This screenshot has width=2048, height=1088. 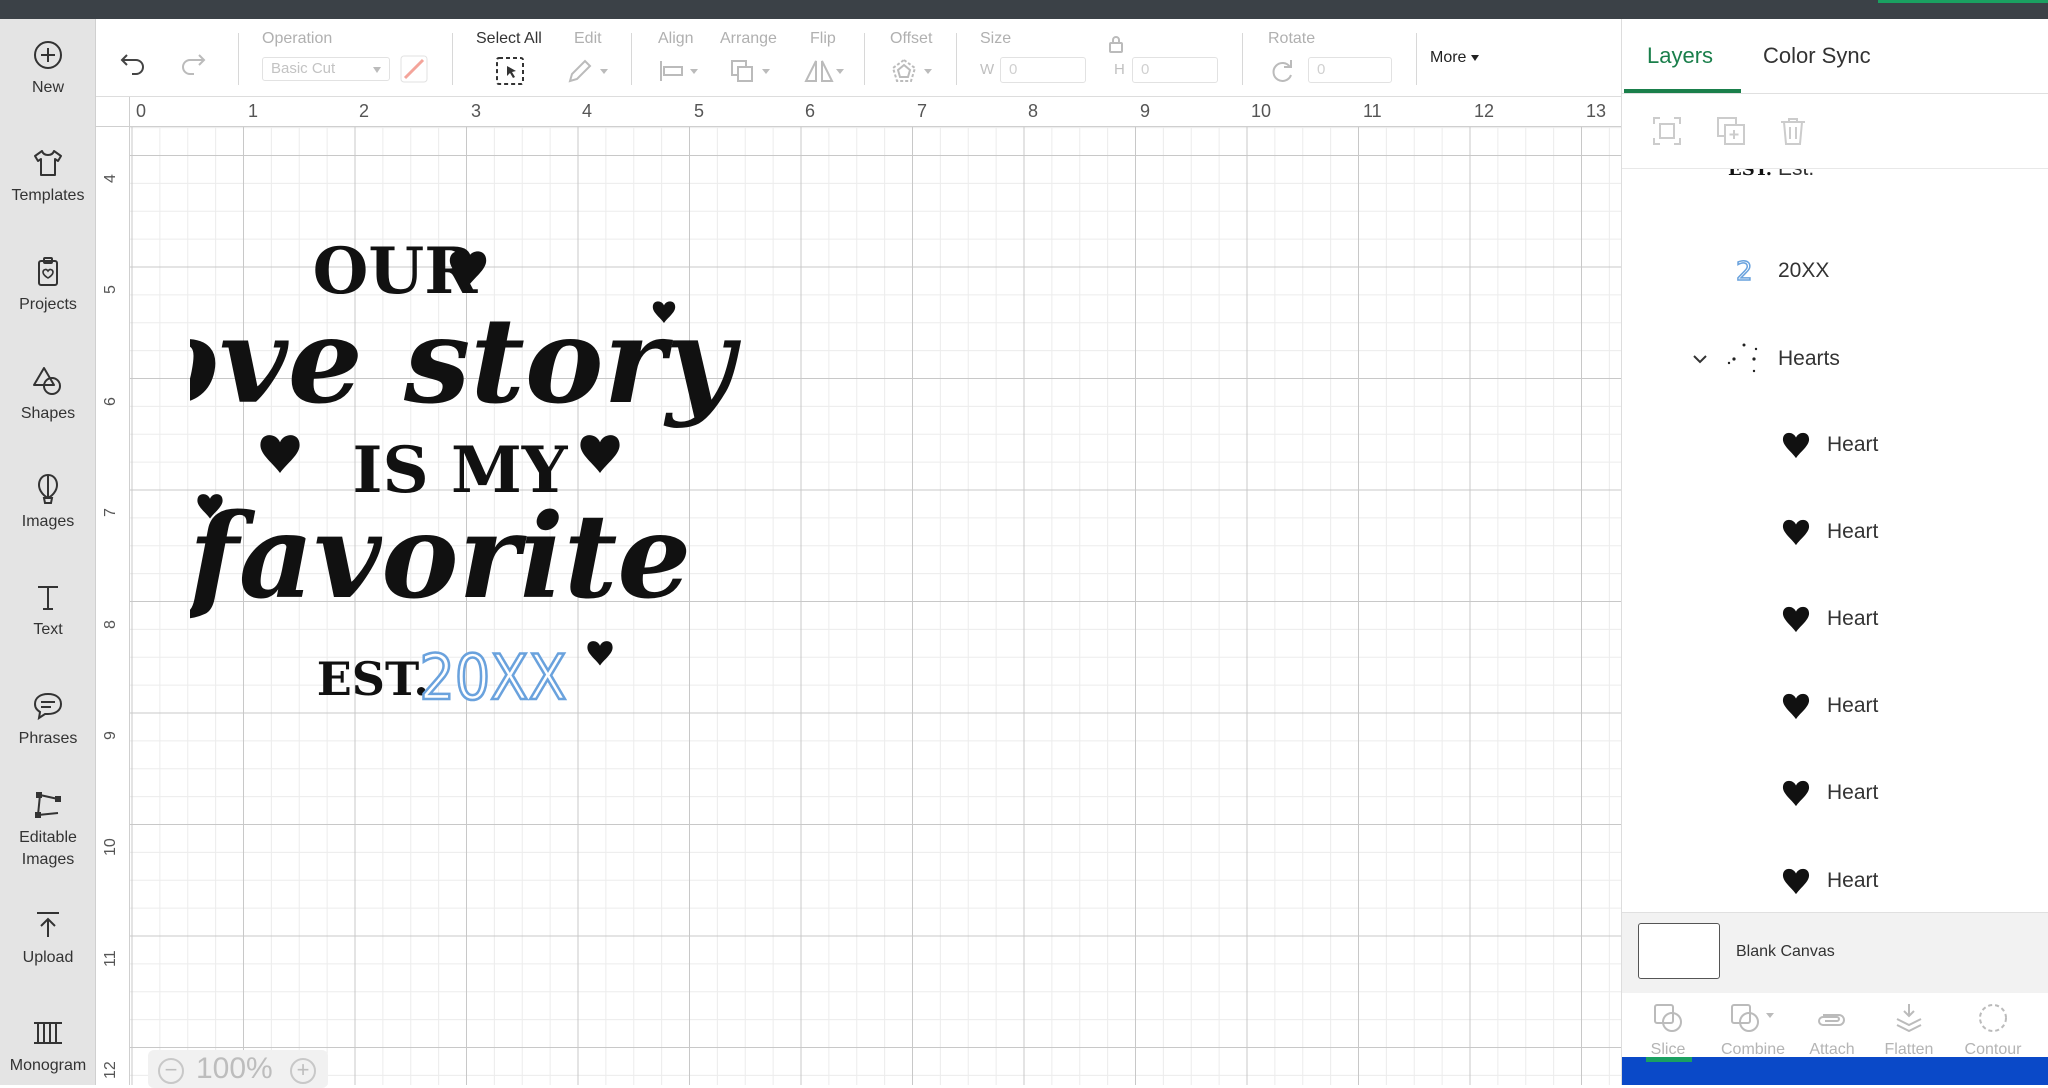 I want to click on combine-icon, so click(x=1752, y=1018).